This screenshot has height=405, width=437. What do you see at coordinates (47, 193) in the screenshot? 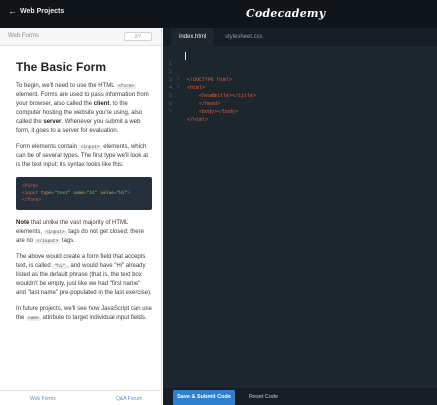
I see `code-token: type=` at bounding box center [47, 193].